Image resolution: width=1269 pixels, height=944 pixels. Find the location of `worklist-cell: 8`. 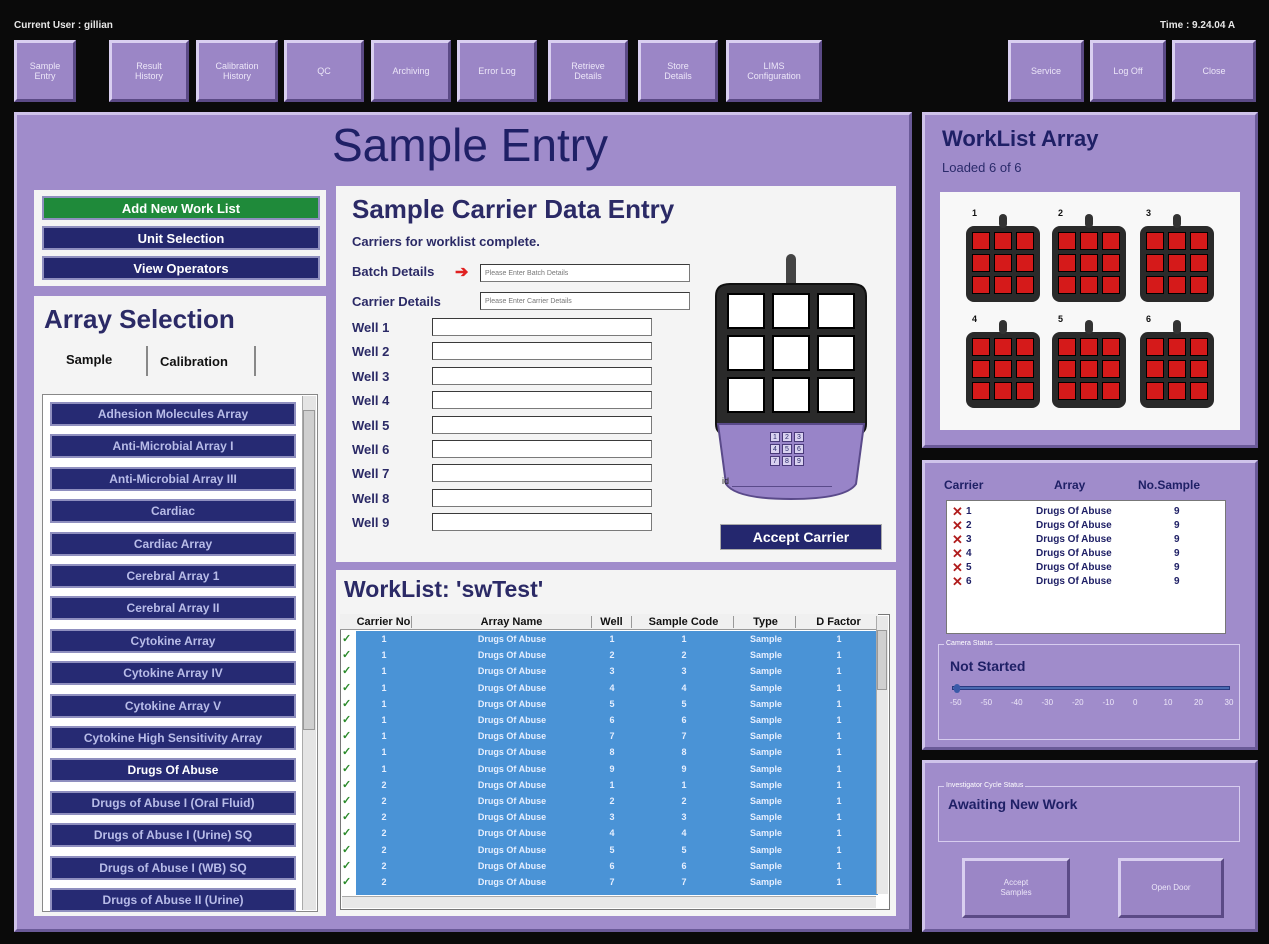

worklist-cell: 8 is located at coordinates (612, 752).